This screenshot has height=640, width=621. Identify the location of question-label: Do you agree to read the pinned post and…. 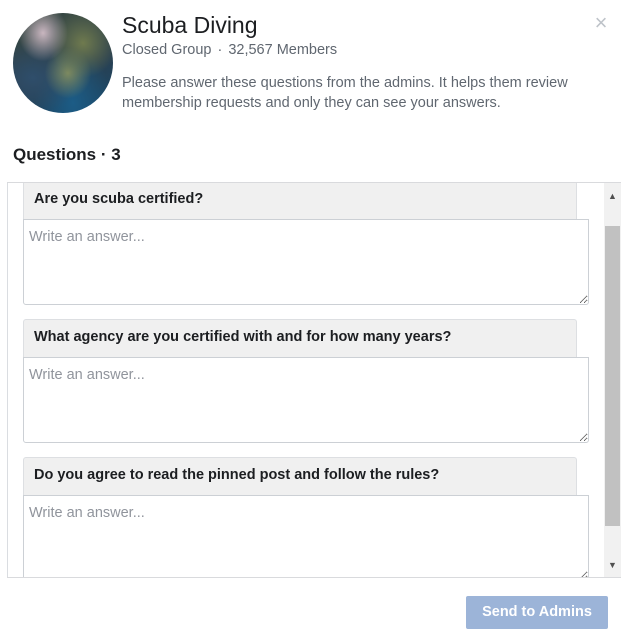
(300, 476).